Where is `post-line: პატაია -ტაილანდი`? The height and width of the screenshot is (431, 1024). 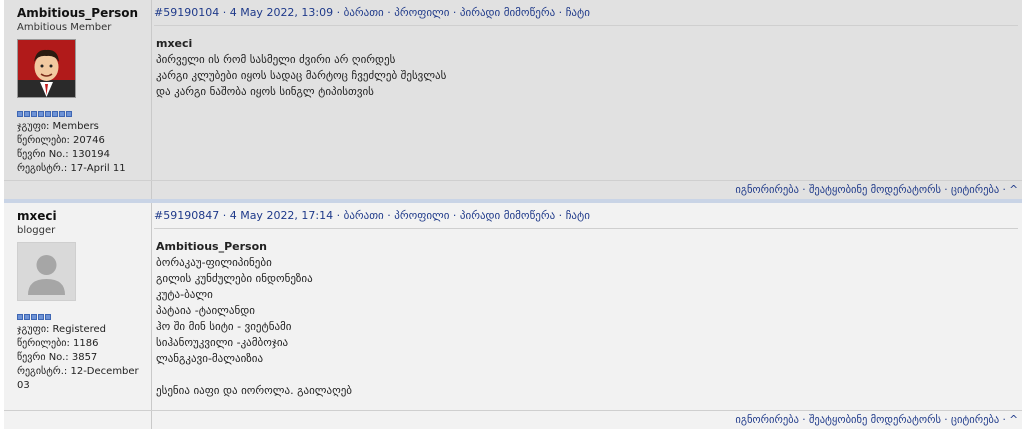 post-line: პატაია -ტაილანდი is located at coordinates (205, 310).